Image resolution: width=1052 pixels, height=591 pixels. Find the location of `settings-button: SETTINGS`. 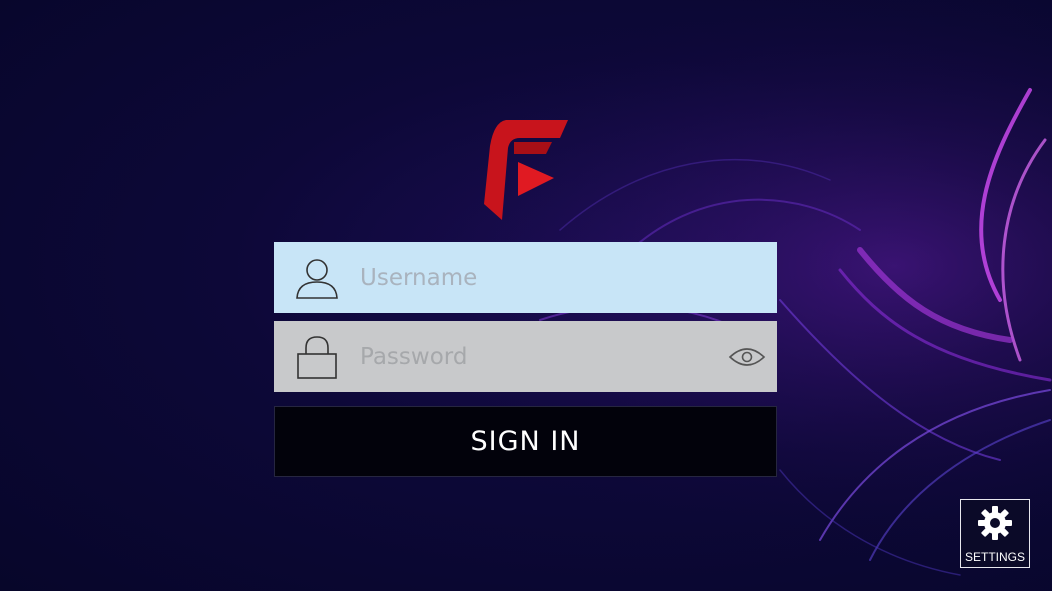

settings-button: SETTINGS is located at coordinates (995, 533).